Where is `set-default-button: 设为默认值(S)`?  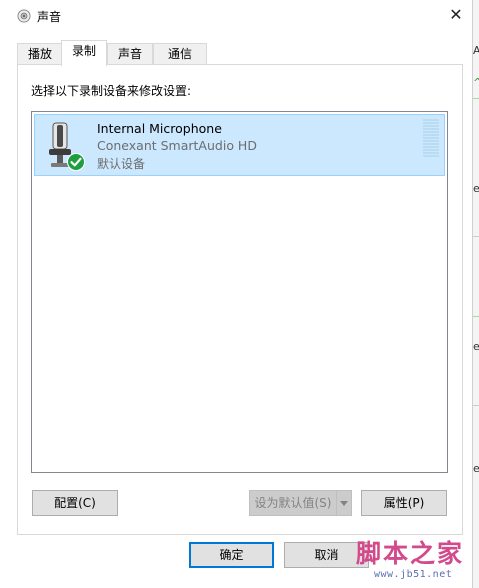
set-default-button: 设为默认值(S) is located at coordinates (293, 503).